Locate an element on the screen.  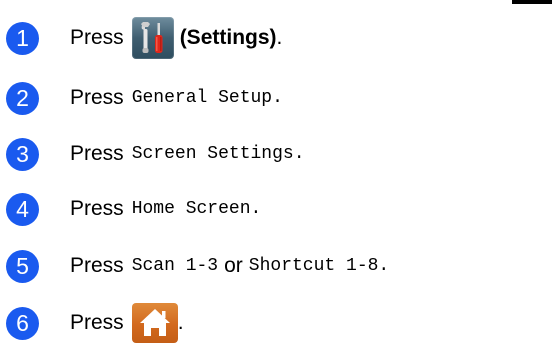
settings-tools-icon is located at coordinates (152, 38).